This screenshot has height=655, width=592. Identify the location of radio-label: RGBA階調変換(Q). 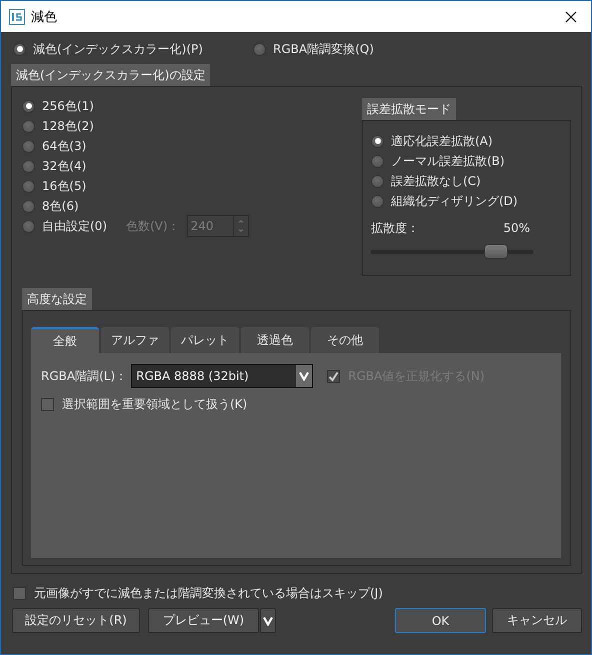
(323, 49).